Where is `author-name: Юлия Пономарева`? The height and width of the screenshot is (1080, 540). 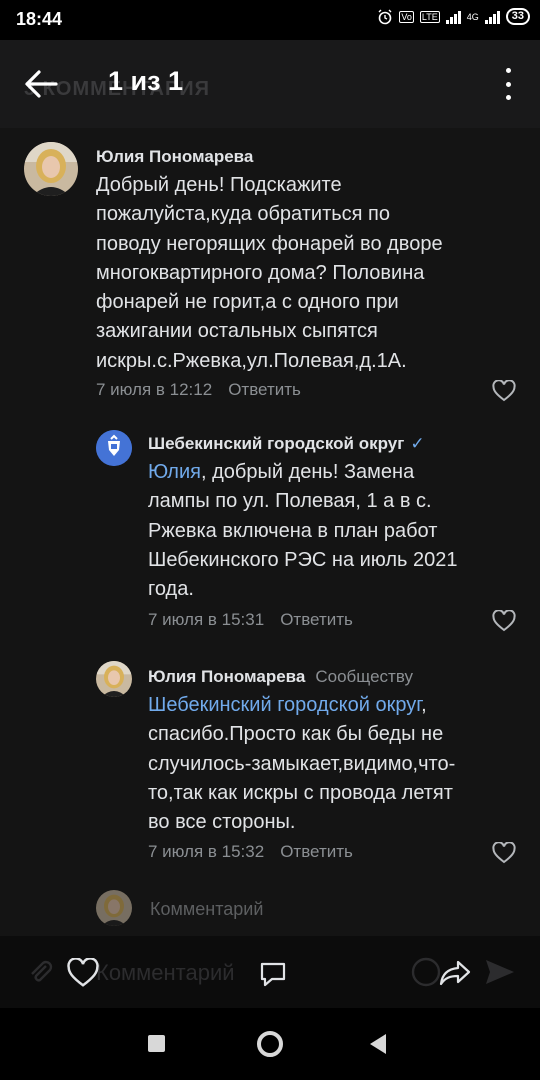 author-name: Юлия Пономарева is located at coordinates (227, 676).